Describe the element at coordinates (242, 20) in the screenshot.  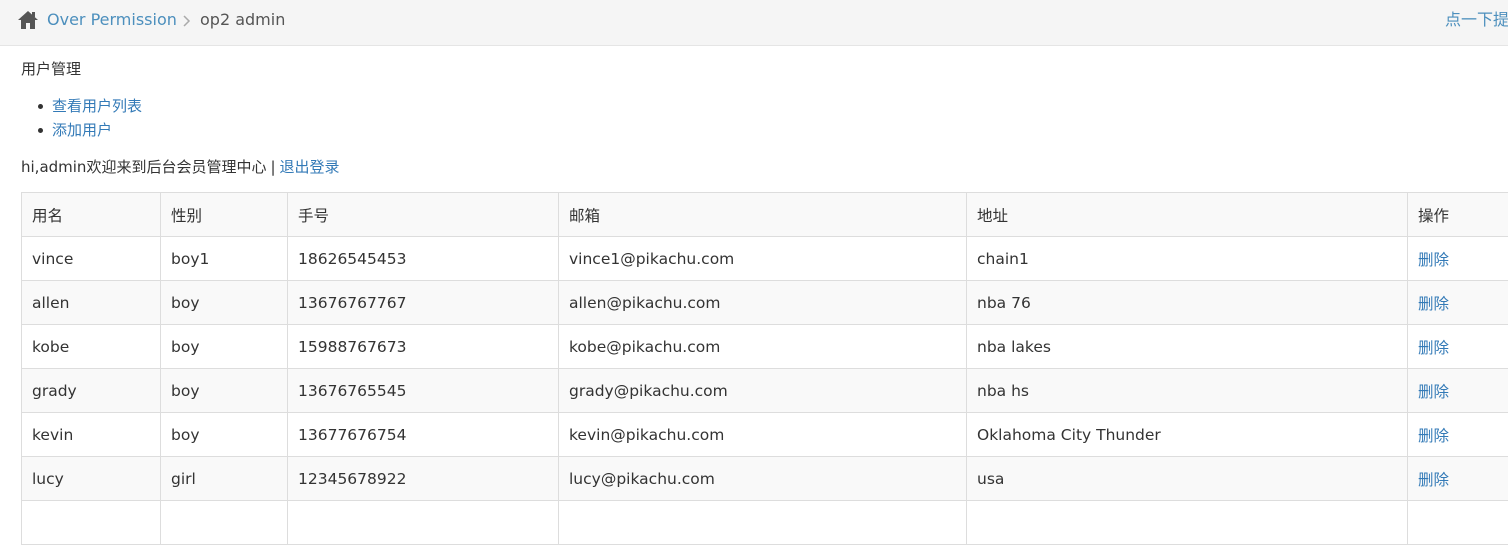
I see `breadcrumb-current: op2 admin` at that location.